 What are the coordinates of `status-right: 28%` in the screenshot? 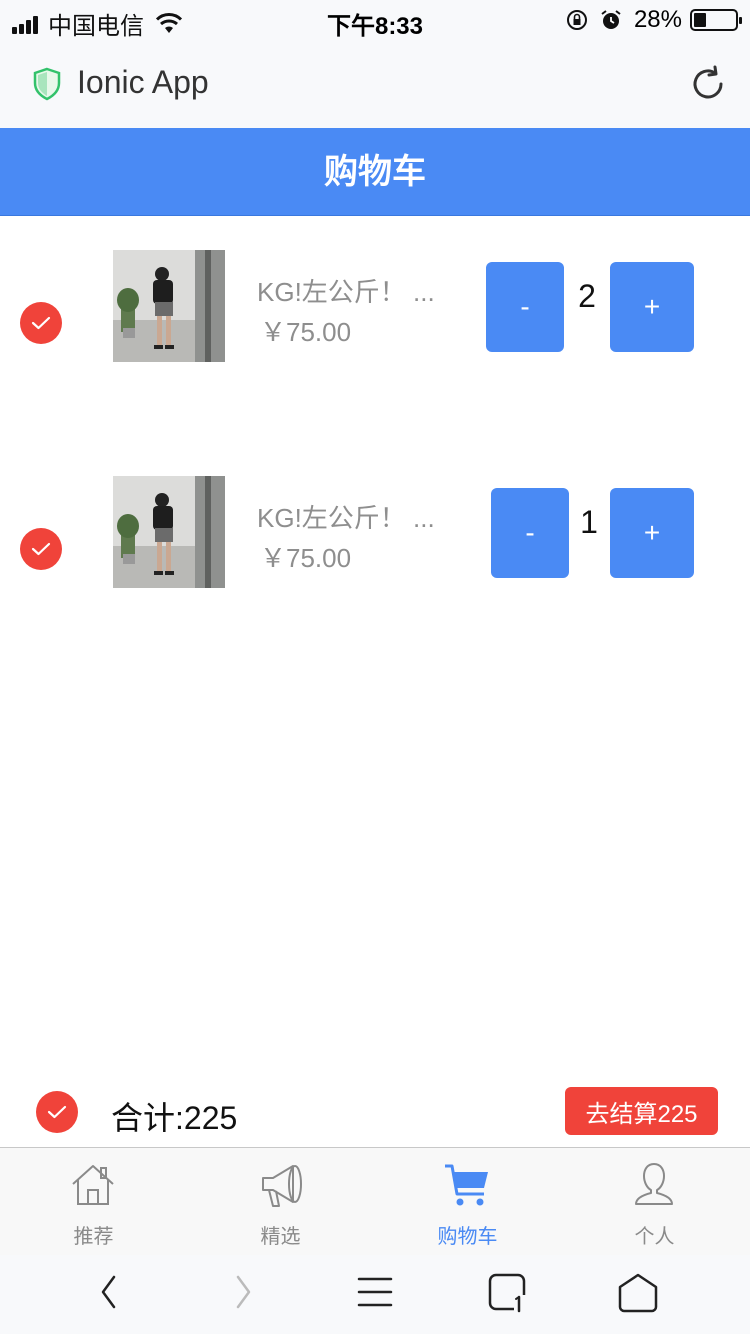 It's located at (654, 20).